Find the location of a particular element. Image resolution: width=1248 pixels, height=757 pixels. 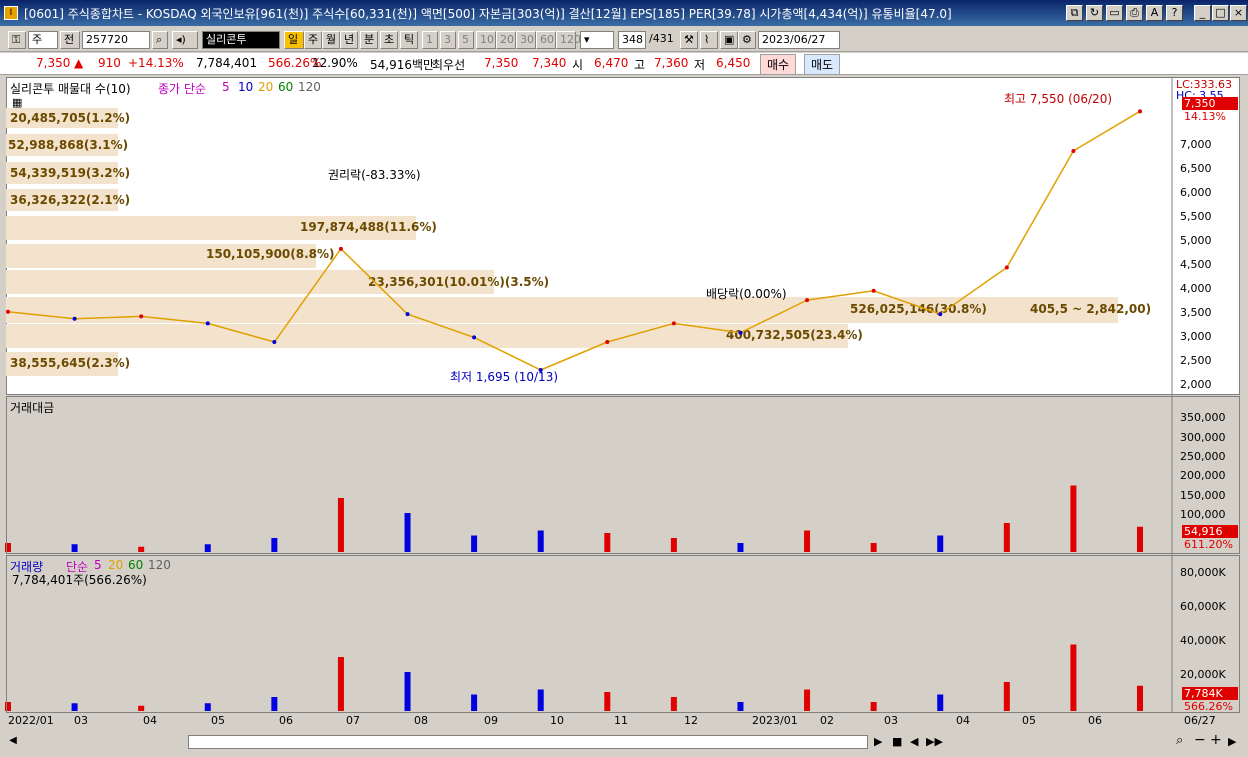

vol-ma-60: 60 is located at coordinates (136, 565).